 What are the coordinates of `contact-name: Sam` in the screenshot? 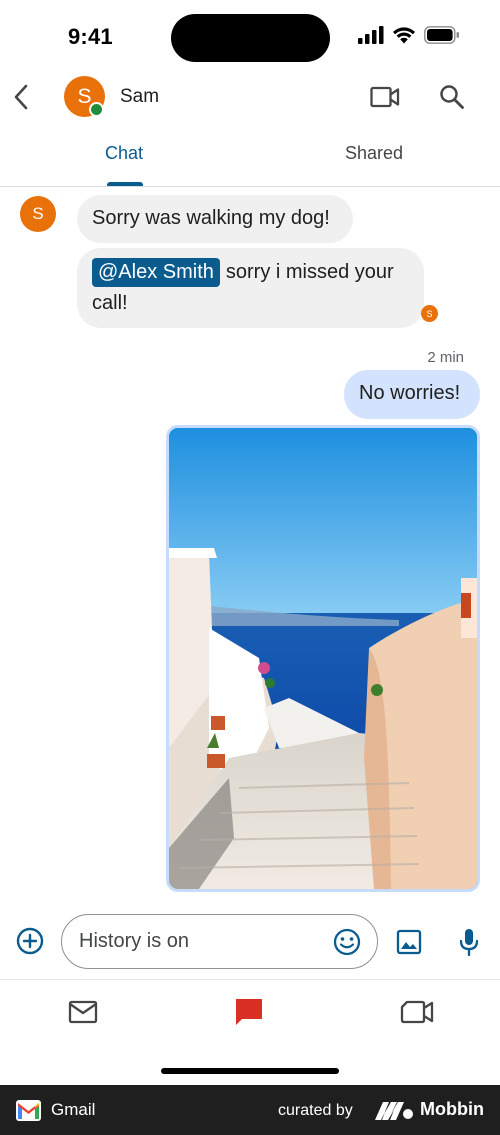 It's located at (139, 97).